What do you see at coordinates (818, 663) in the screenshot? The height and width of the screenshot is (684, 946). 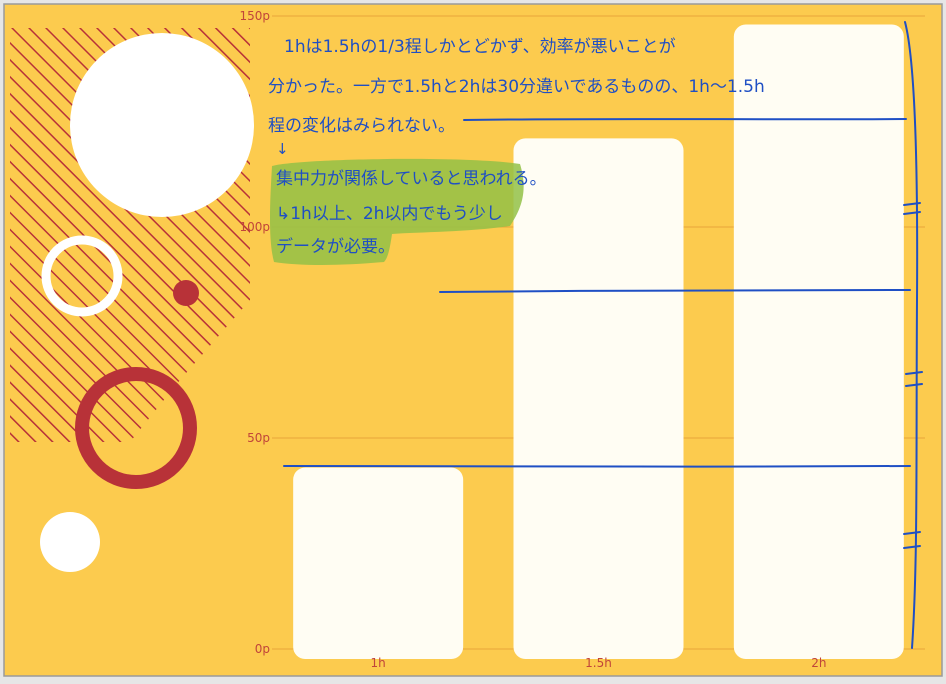 I see `x-tick-label: 2h` at bounding box center [818, 663].